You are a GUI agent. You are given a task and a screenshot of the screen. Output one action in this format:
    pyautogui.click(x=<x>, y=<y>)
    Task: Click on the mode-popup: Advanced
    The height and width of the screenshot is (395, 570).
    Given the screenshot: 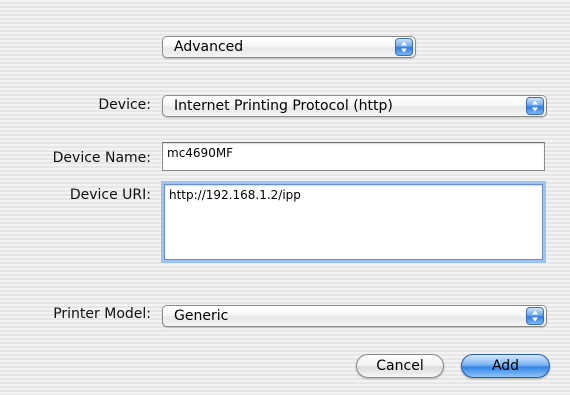 What is the action you would take?
    pyautogui.click(x=289, y=47)
    